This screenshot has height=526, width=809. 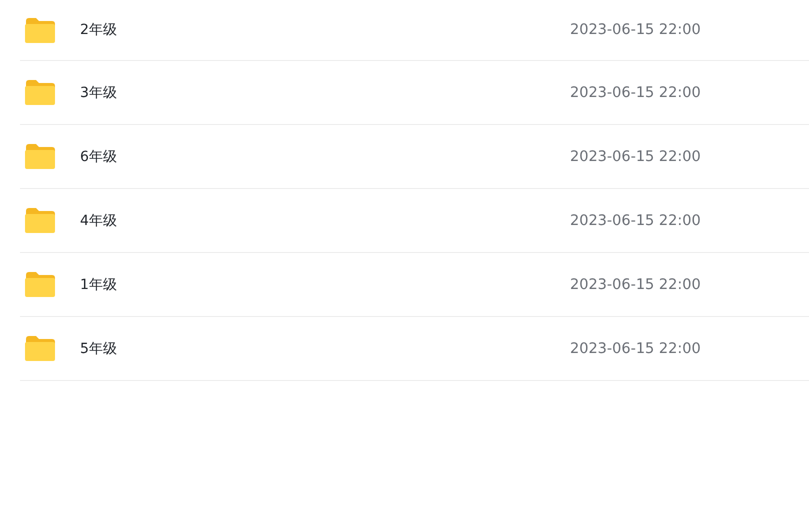 What do you see at coordinates (320, 285) in the screenshot?
I see `folder-name: 1年级` at bounding box center [320, 285].